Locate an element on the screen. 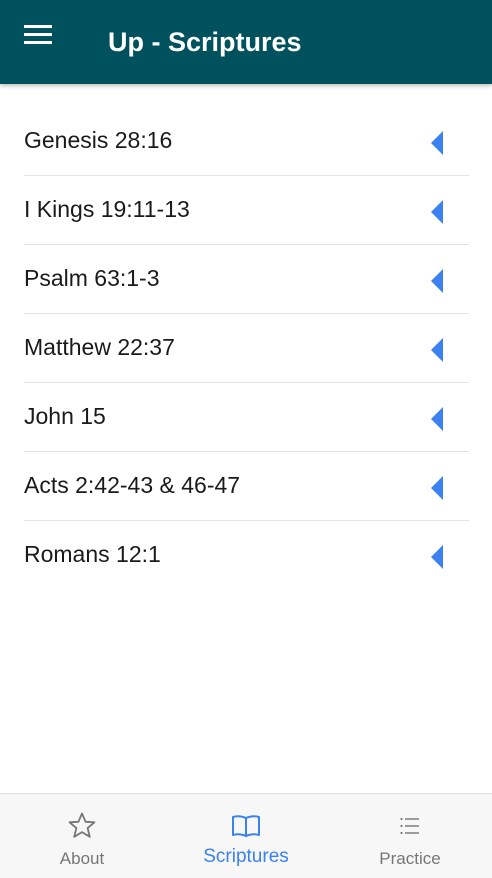 The height and width of the screenshot is (878, 492). scripture-item: Psalm 63:1-3 is located at coordinates (246, 279).